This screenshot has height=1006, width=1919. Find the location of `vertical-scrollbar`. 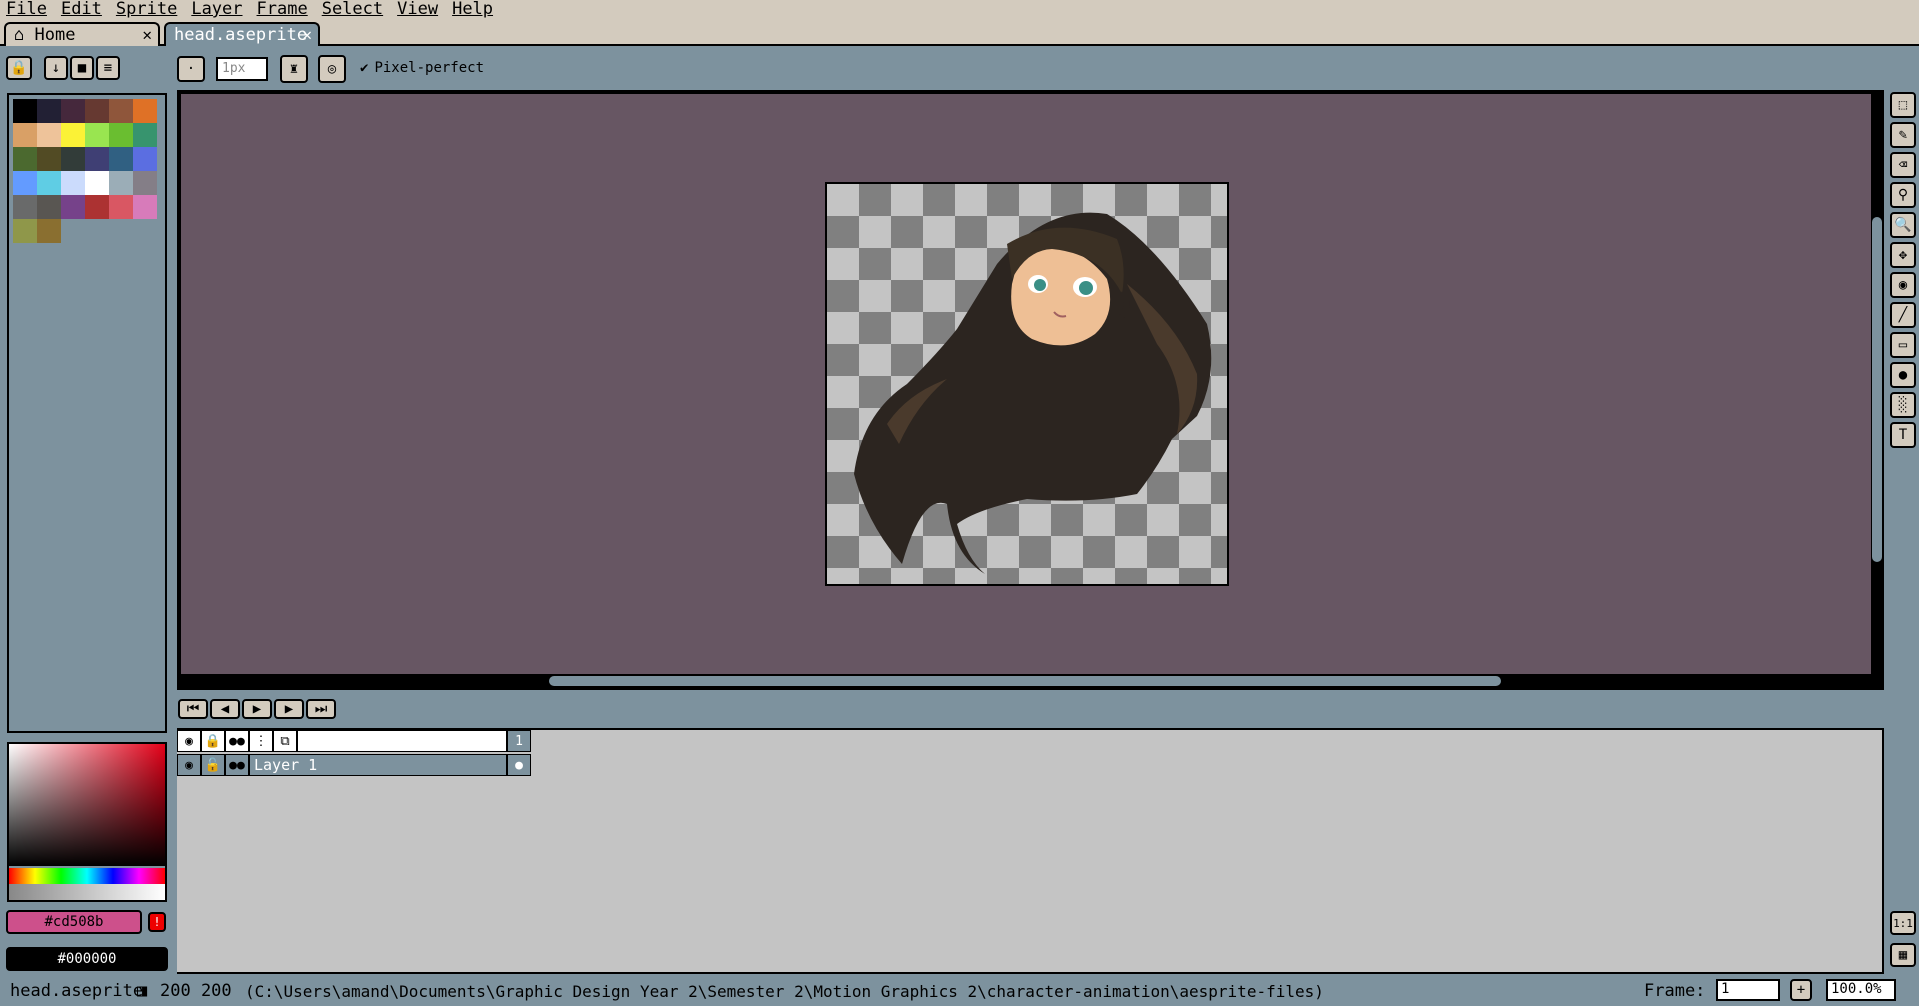

vertical-scrollbar is located at coordinates (1877, 389).